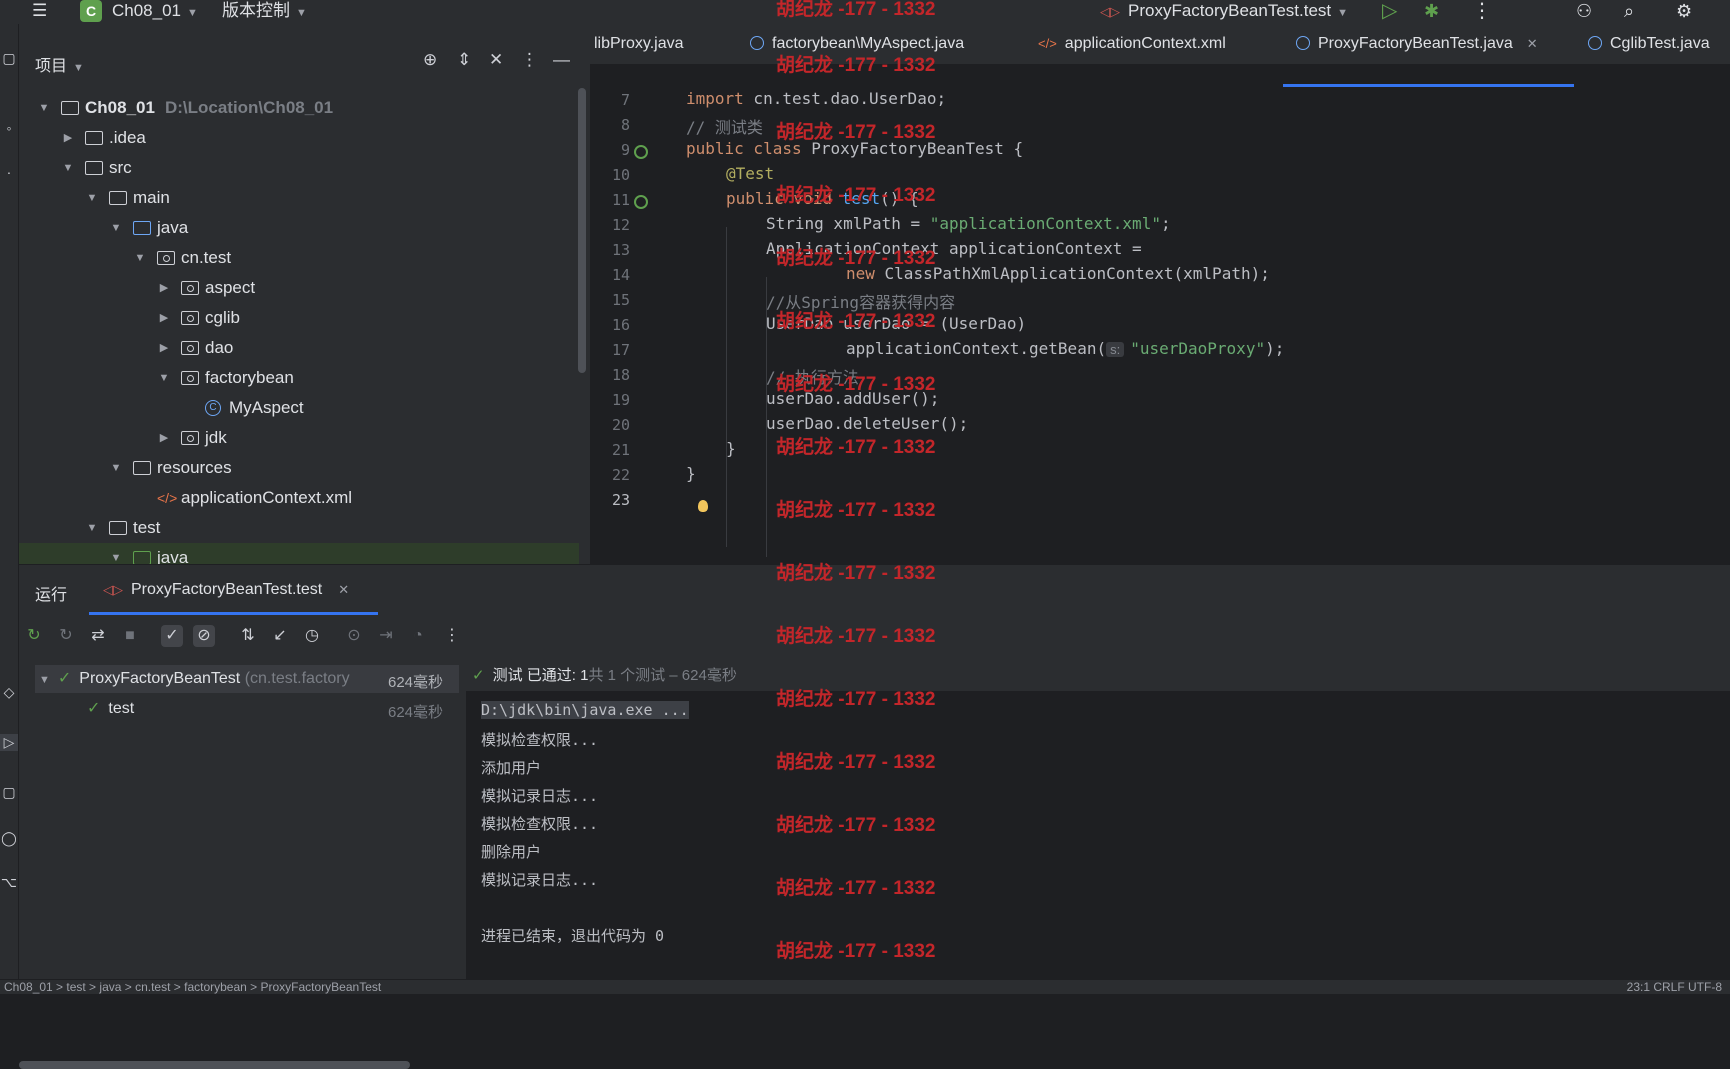  I want to click on line-number: 21, so click(620, 450).